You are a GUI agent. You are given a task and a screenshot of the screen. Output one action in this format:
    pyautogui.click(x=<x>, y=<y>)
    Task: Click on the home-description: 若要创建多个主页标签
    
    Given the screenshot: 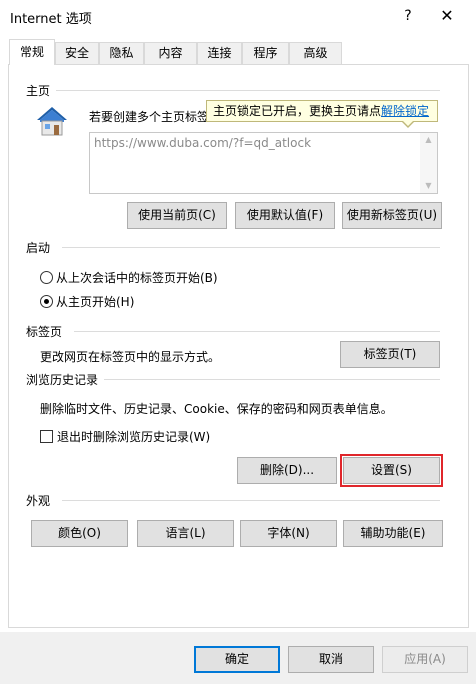 What is the action you would take?
    pyautogui.click(x=149, y=117)
    